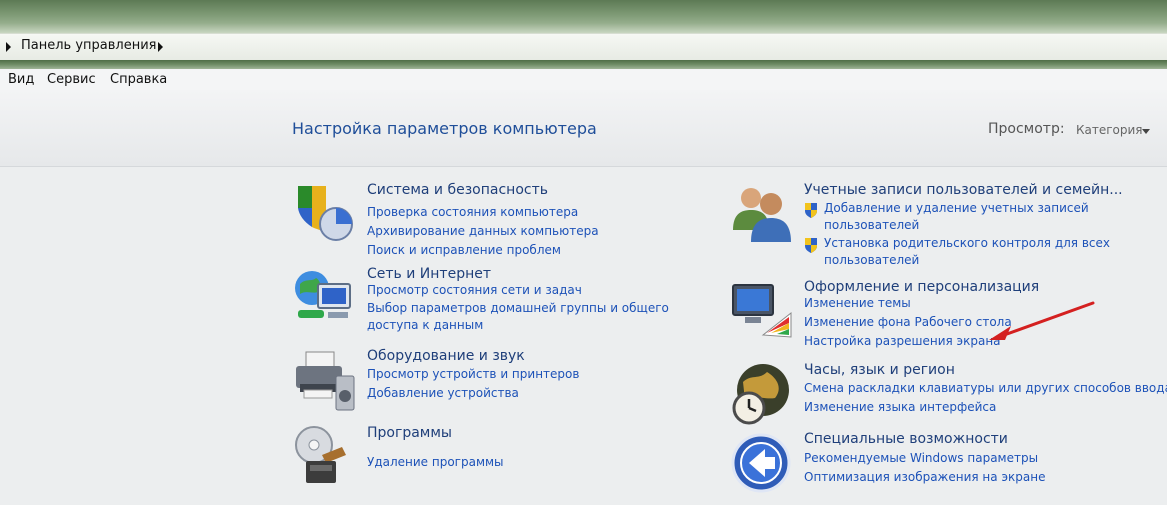 The height and width of the screenshot is (505, 1167). I want to click on address-bar: Панель управления, so click(583, 47).